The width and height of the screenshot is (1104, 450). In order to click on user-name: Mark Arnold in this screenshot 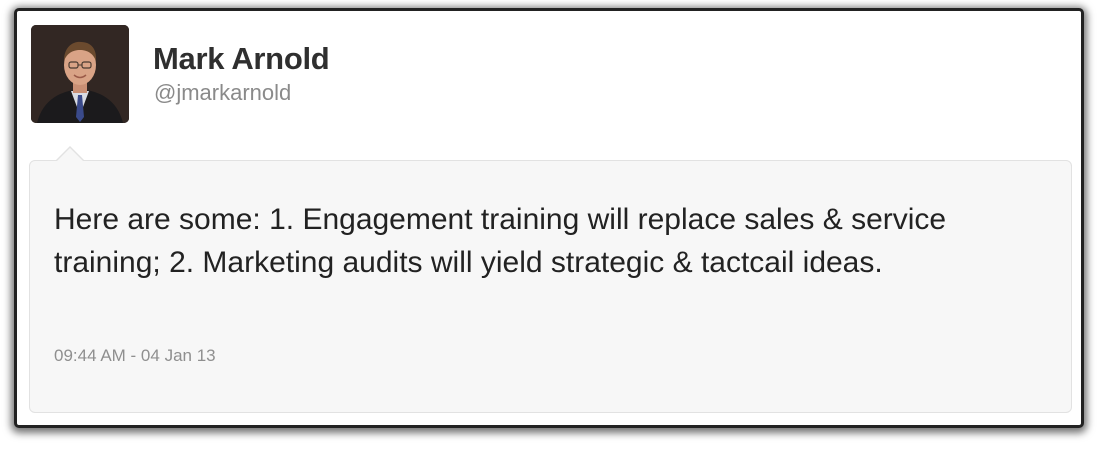, I will do `click(241, 59)`.